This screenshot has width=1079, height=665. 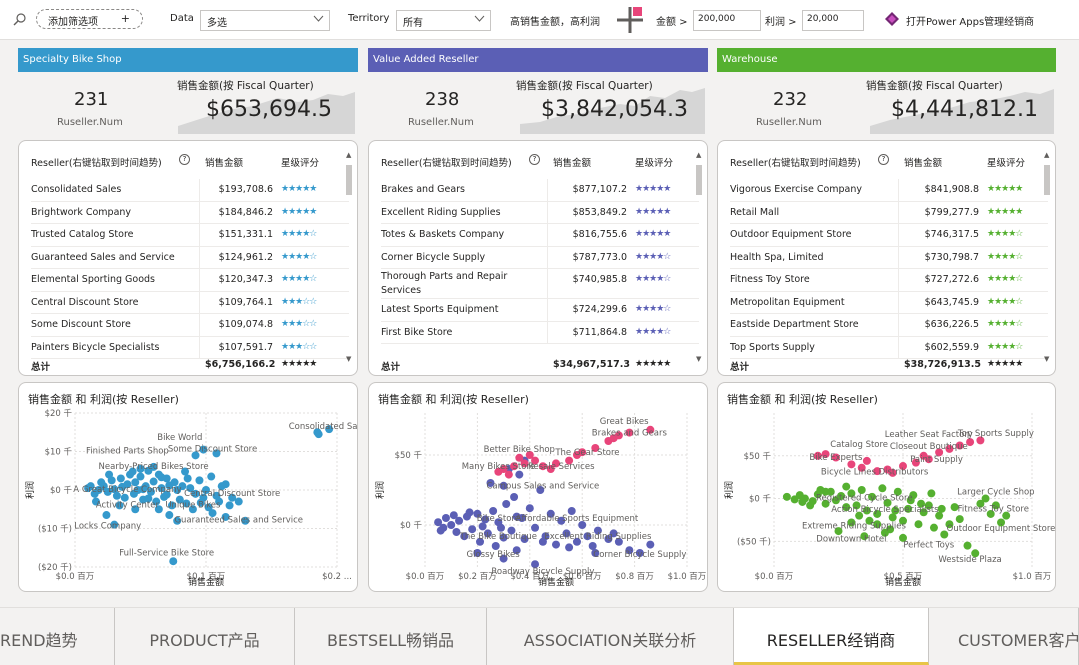 What do you see at coordinates (443, 20) in the screenshot?
I see `territory-filter-dropdown: 所有` at bounding box center [443, 20].